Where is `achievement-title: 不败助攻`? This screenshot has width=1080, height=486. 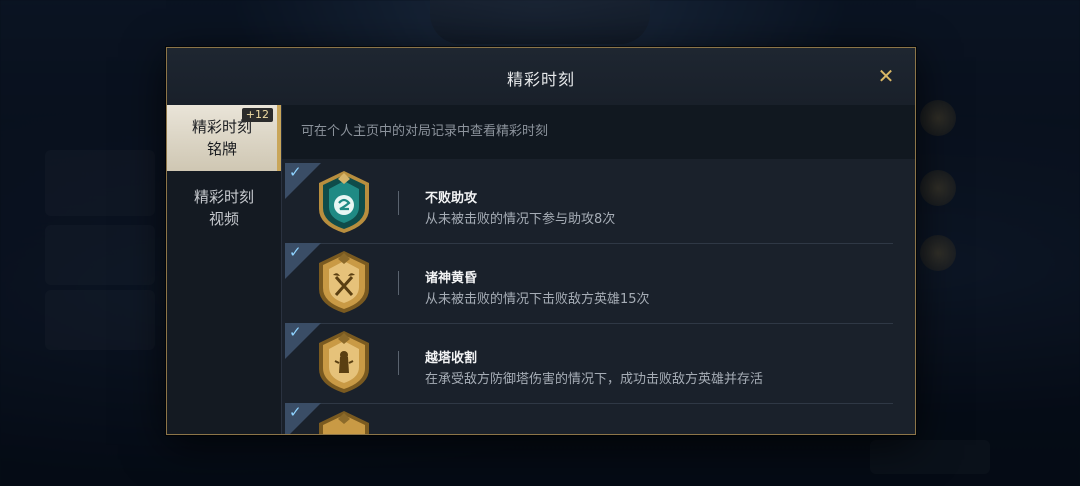
achievement-title: 不败助攻 is located at coordinates (451, 198).